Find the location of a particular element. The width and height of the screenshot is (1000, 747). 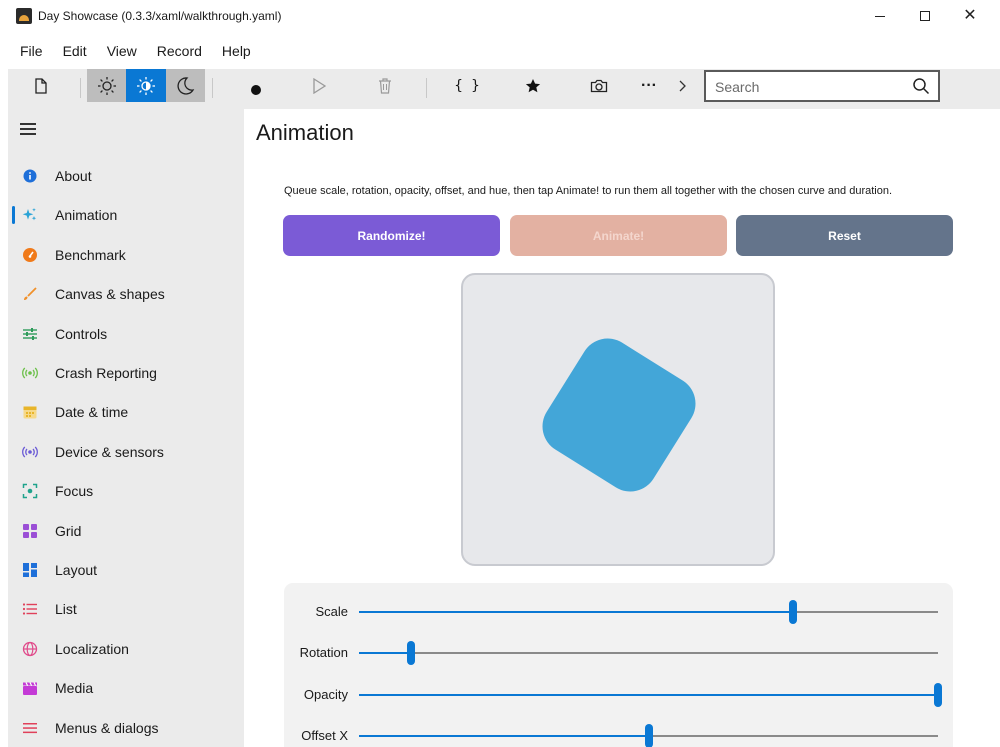

minimize-button is located at coordinates (880, 16).